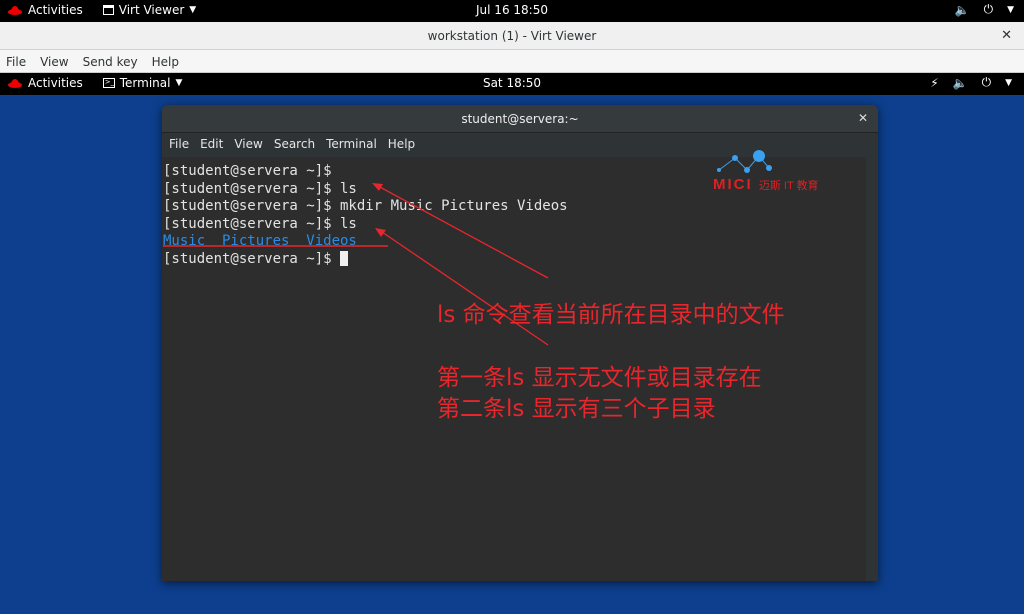 The height and width of the screenshot is (614, 1024). What do you see at coordinates (576, 409) in the screenshot?
I see `annotation-second-ls: 第二条ls 显示有三个子目录` at bounding box center [576, 409].